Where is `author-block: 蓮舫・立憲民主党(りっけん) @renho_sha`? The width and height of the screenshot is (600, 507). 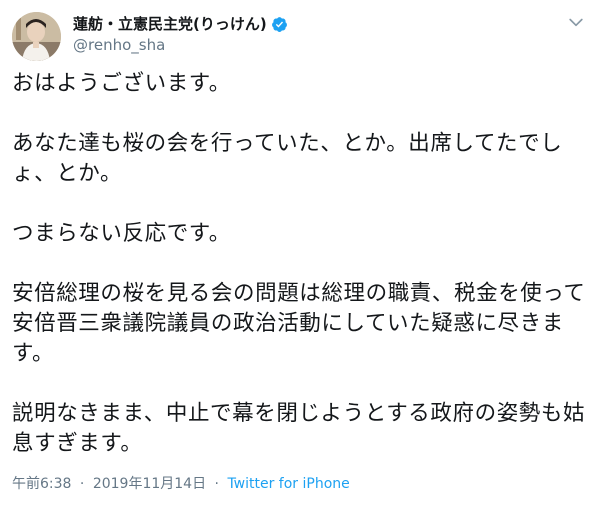
author-block: 蓮舫・立憲民主党(りっけん) @renho_sha is located at coordinates (180, 34).